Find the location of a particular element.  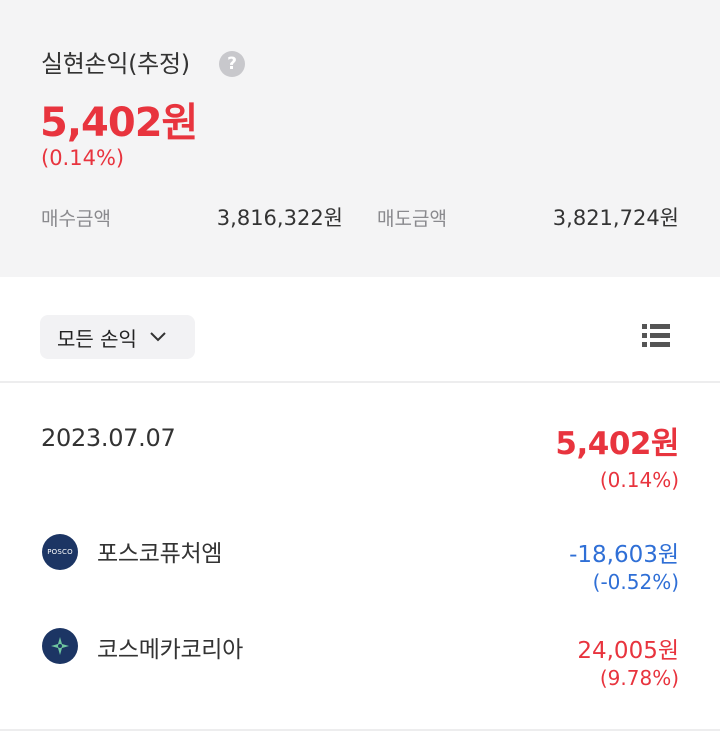

posco-logo-text: POSCO is located at coordinates (60, 552).